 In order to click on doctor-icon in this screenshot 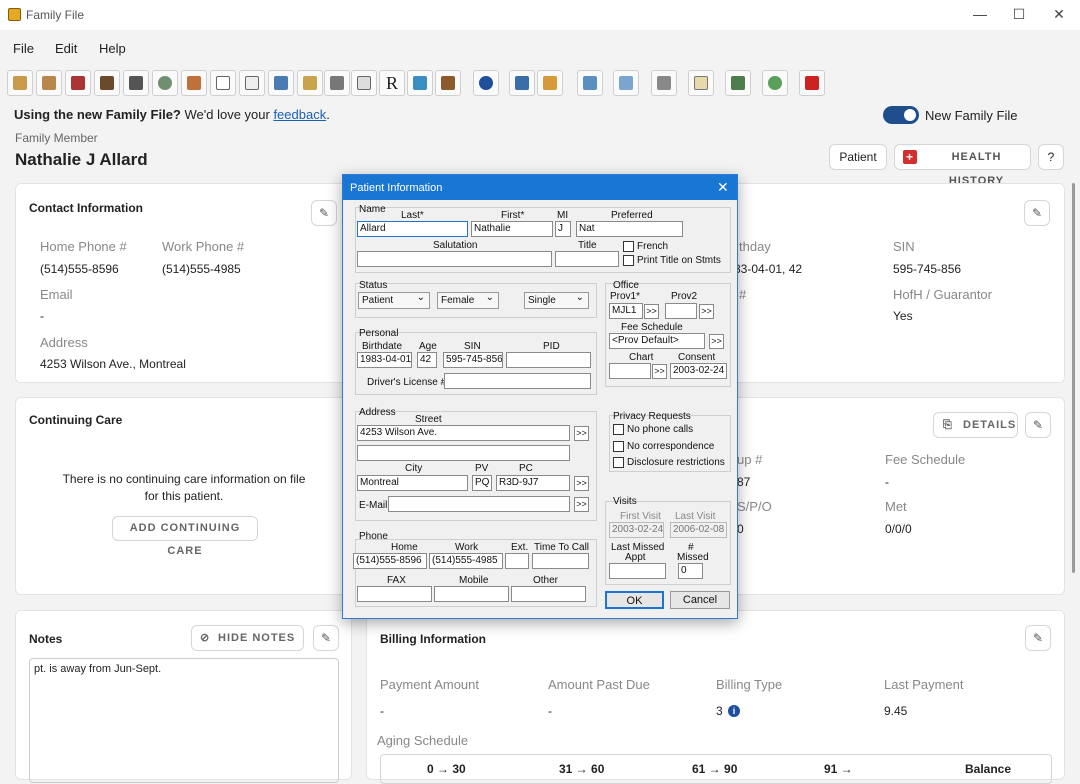, I will do `click(738, 83)`.